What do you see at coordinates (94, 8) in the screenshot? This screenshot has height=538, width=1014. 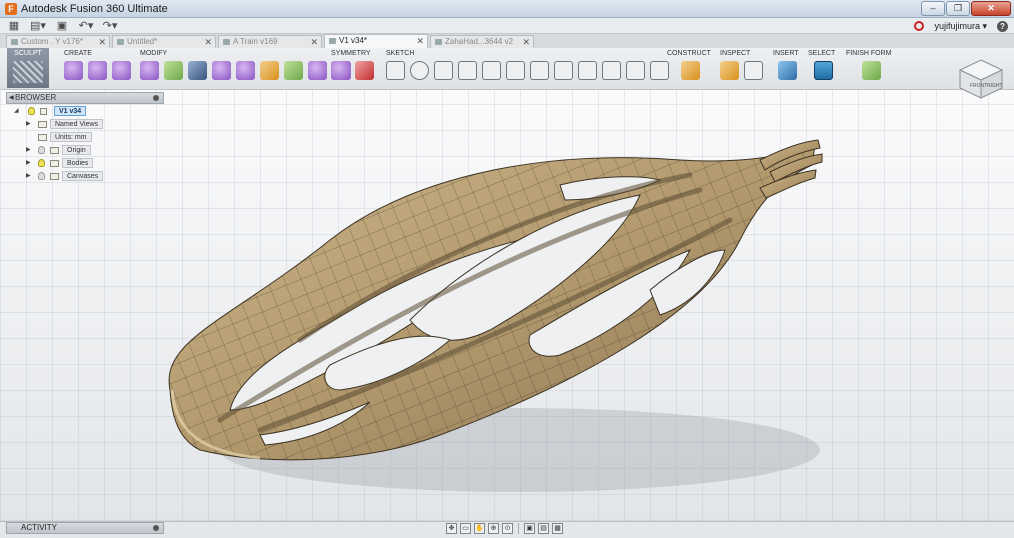 I see `window-title: Autodesk Fusion 360 Ultimate` at bounding box center [94, 8].